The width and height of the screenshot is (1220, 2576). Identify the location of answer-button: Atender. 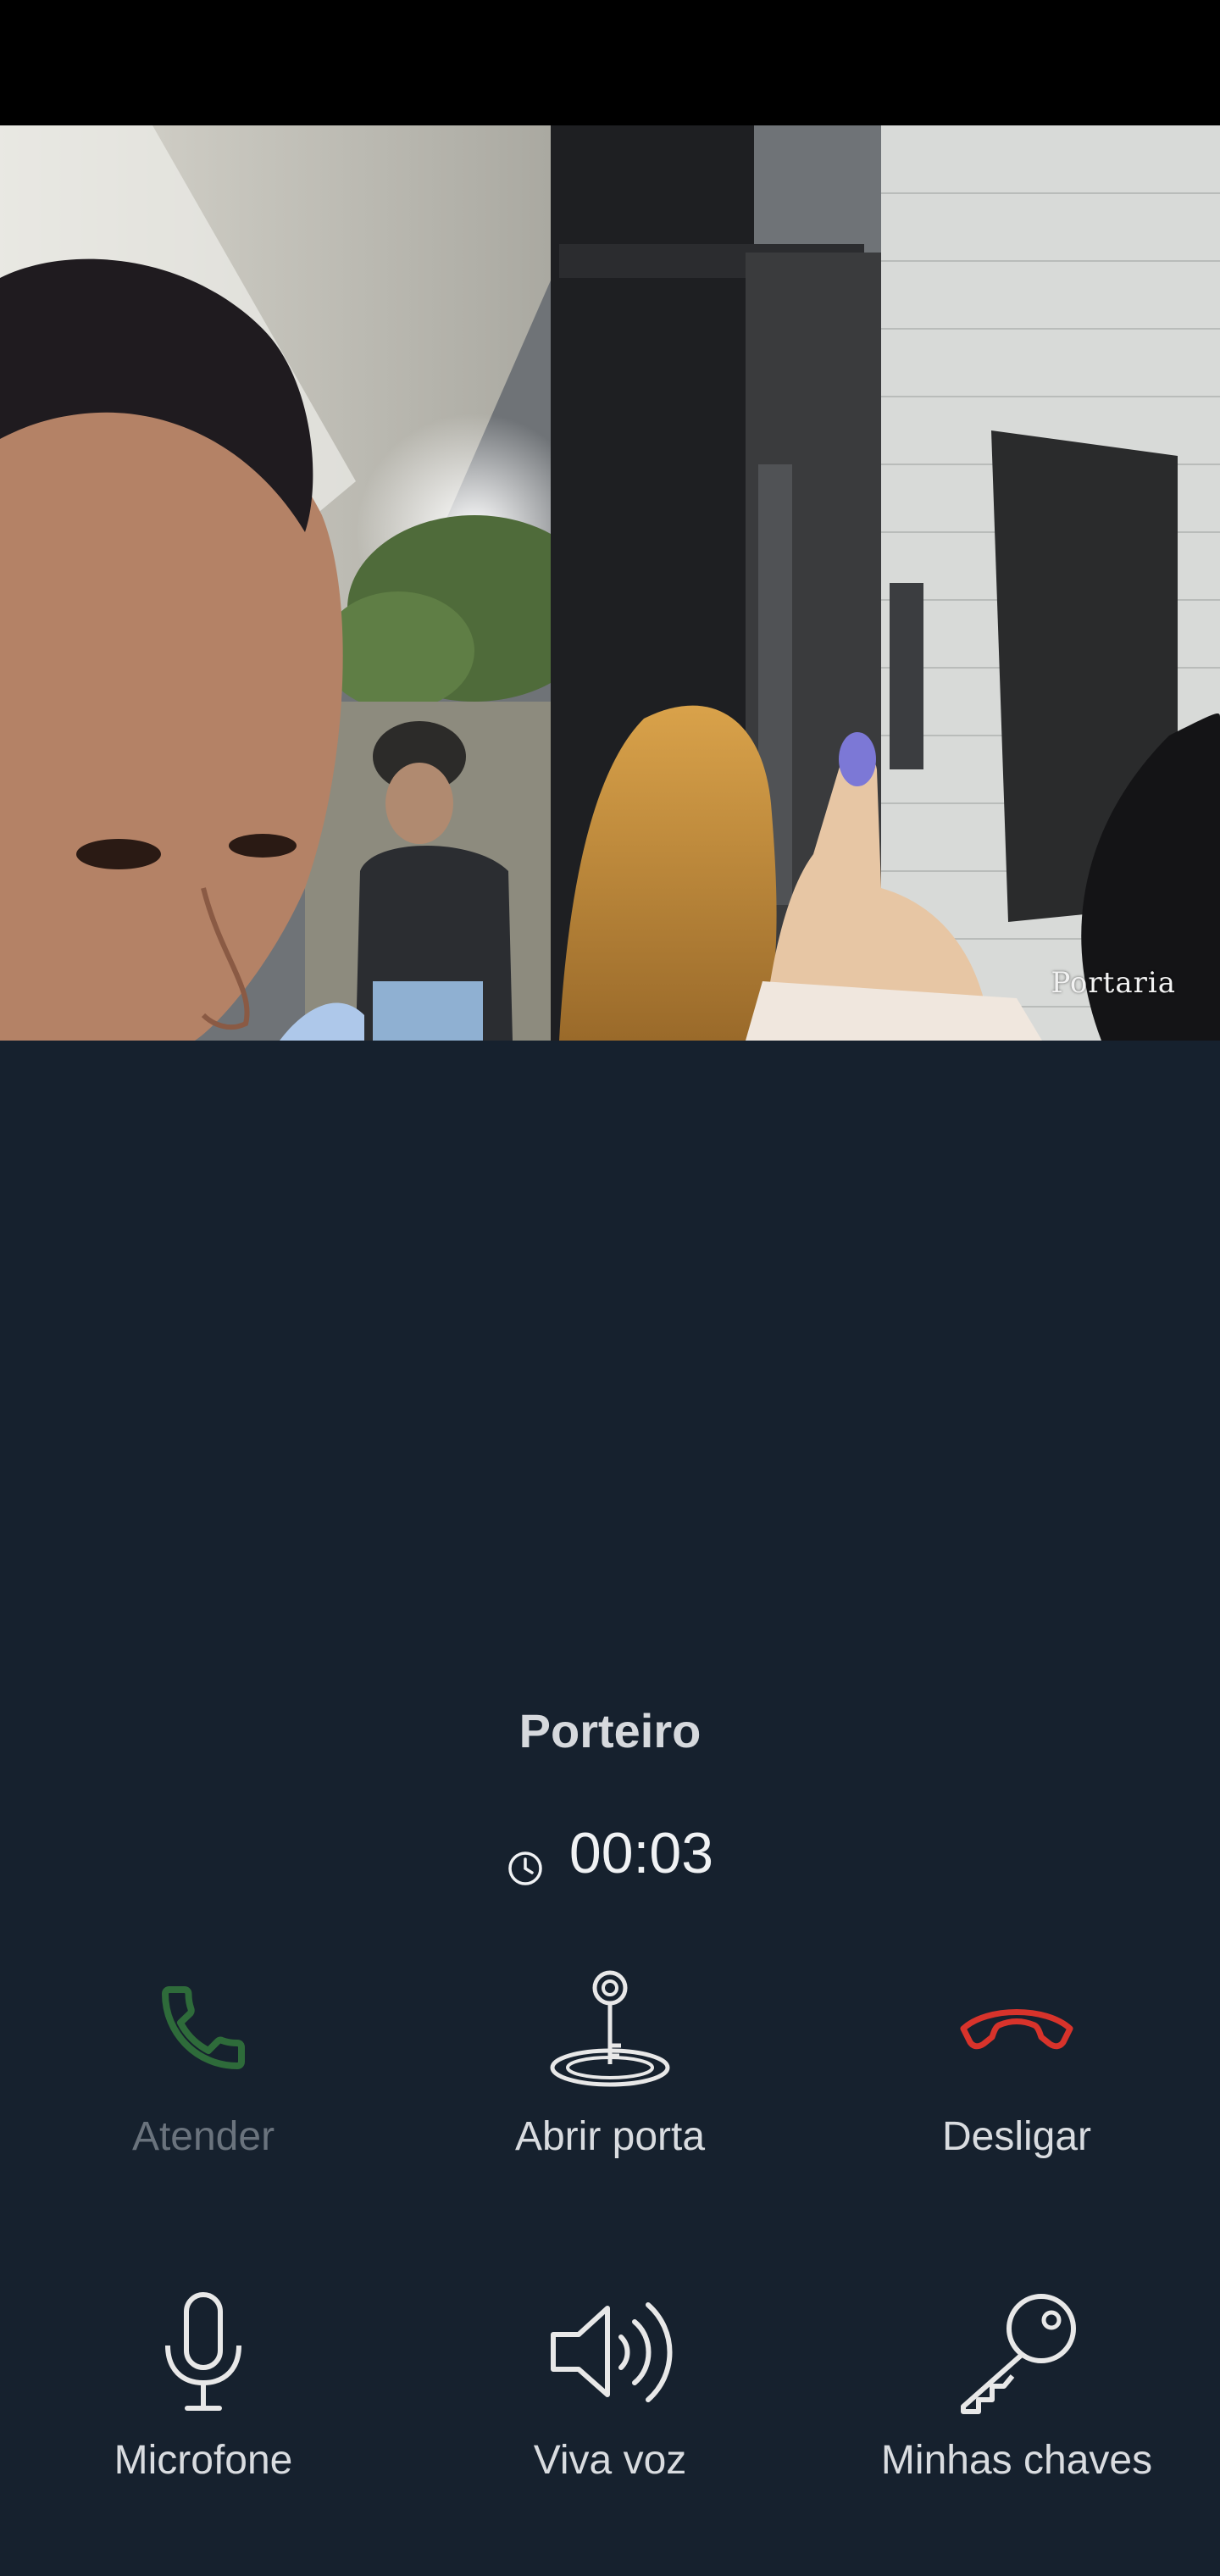
(203, 2062).